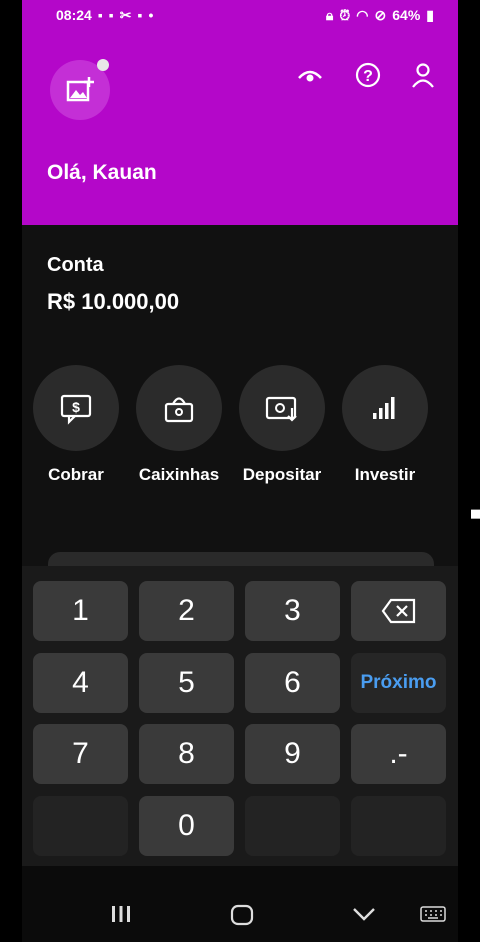  Describe the element at coordinates (398, 754) in the screenshot. I see `punctuation-key: .-` at that location.